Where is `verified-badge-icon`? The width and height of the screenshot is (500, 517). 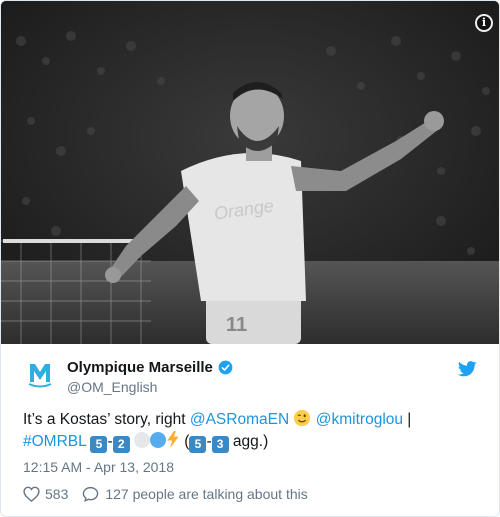 verified-badge-icon is located at coordinates (225, 367).